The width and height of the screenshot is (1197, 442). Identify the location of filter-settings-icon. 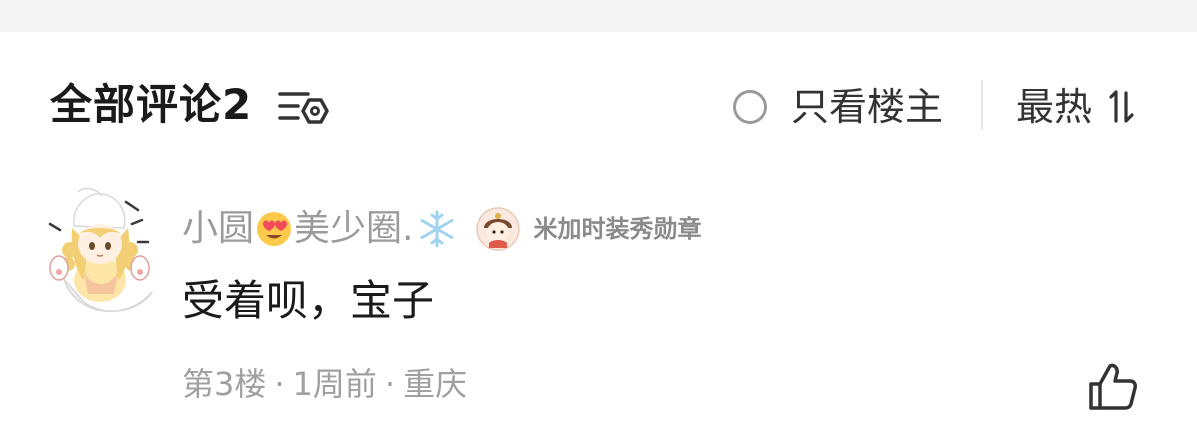
(305, 108).